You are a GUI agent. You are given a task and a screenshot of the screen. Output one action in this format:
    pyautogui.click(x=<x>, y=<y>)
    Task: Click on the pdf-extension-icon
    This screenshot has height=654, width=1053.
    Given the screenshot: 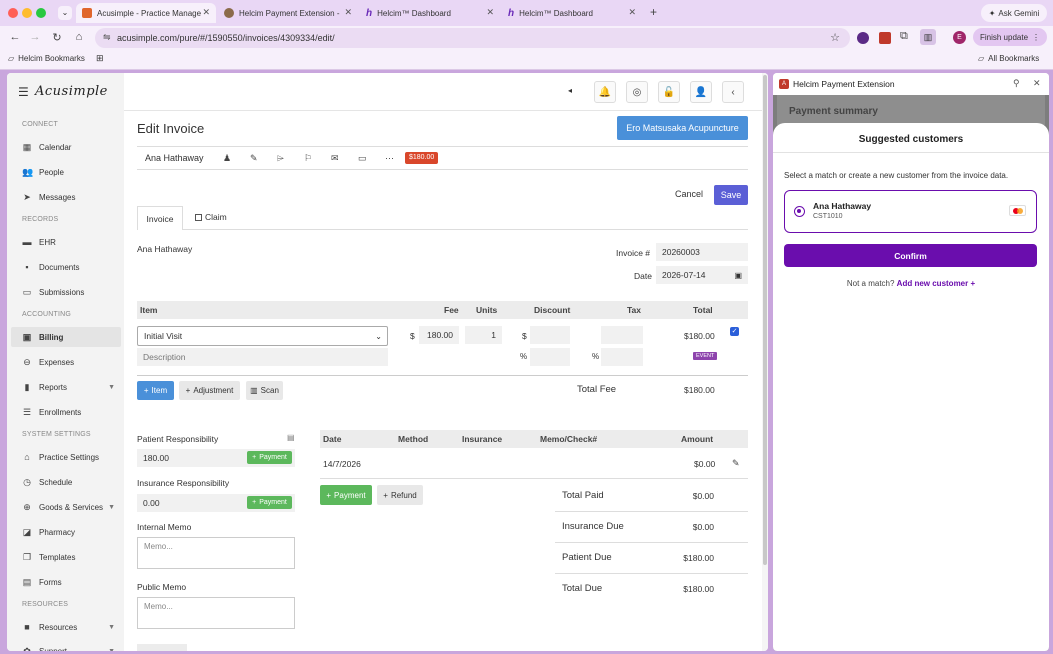 What is the action you would take?
    pyautogui.click(x=885, y=38)
    